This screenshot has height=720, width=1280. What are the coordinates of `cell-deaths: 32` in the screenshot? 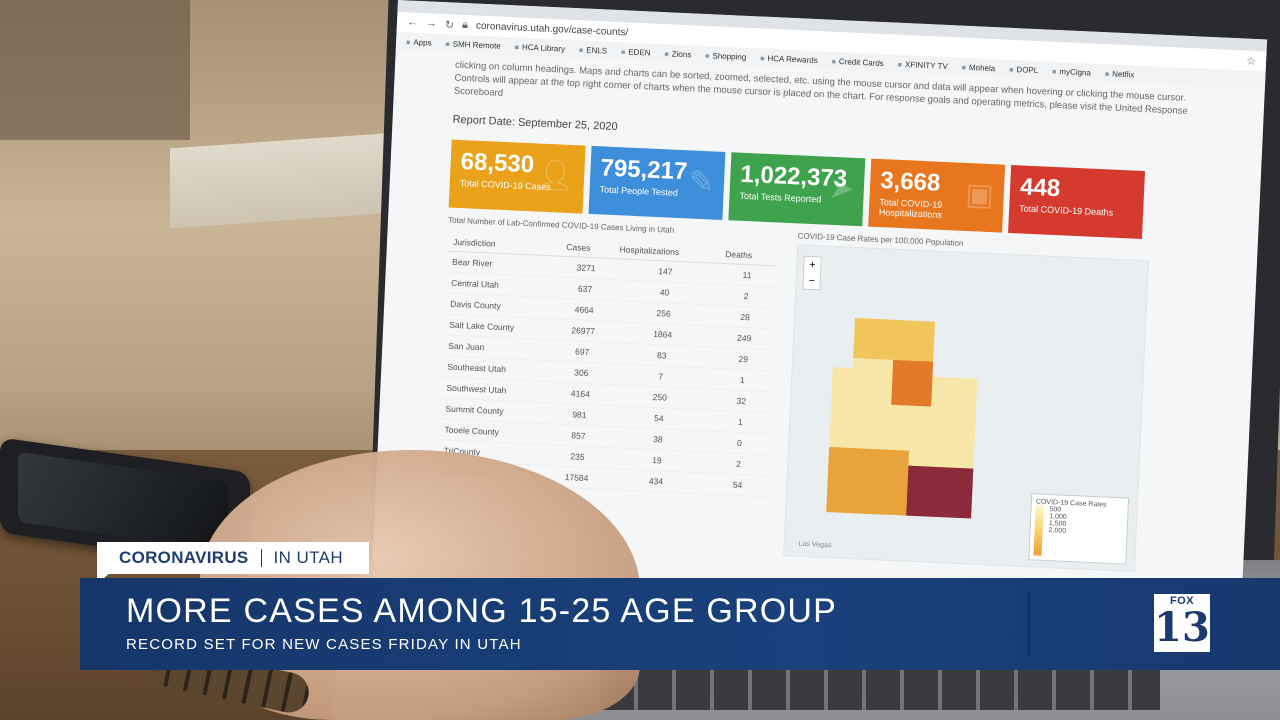 It's located at (741, 401).